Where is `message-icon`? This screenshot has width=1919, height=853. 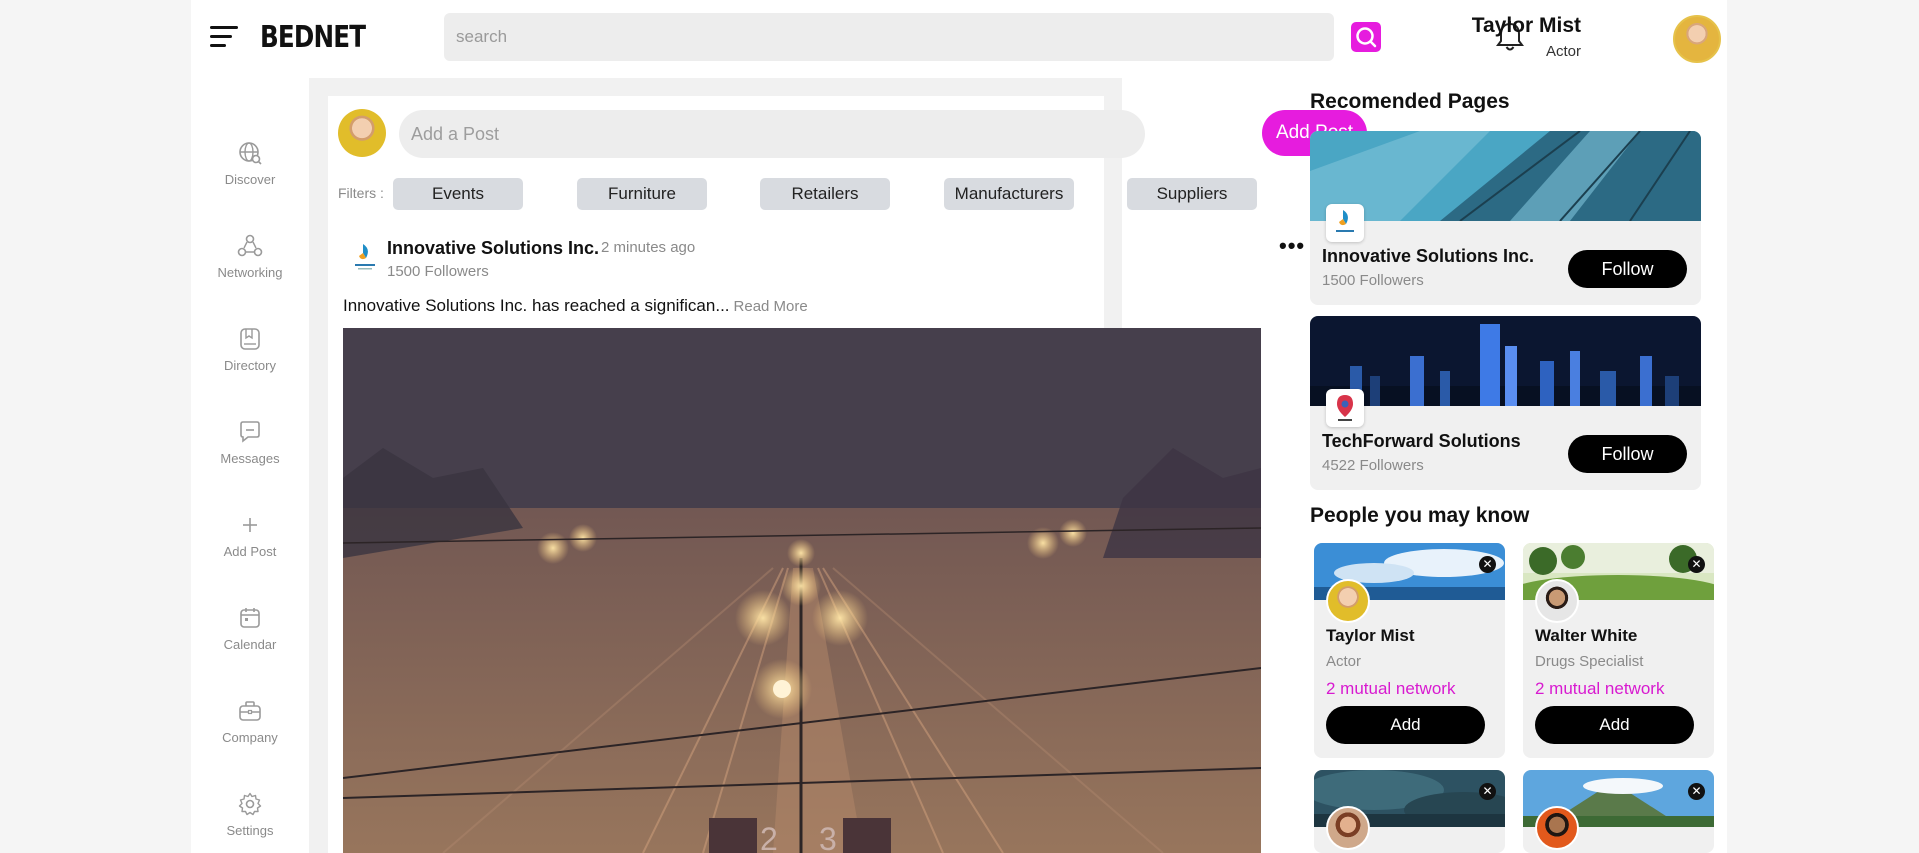
message-icon is located at coordinates (250, 432).